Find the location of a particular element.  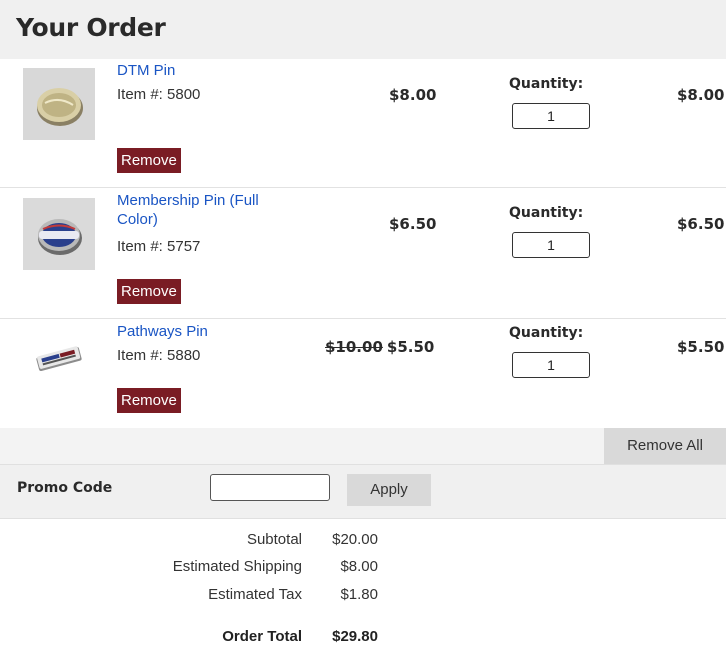

product-name-line: Membership Pin (Full is located at coordinates (188, 200).